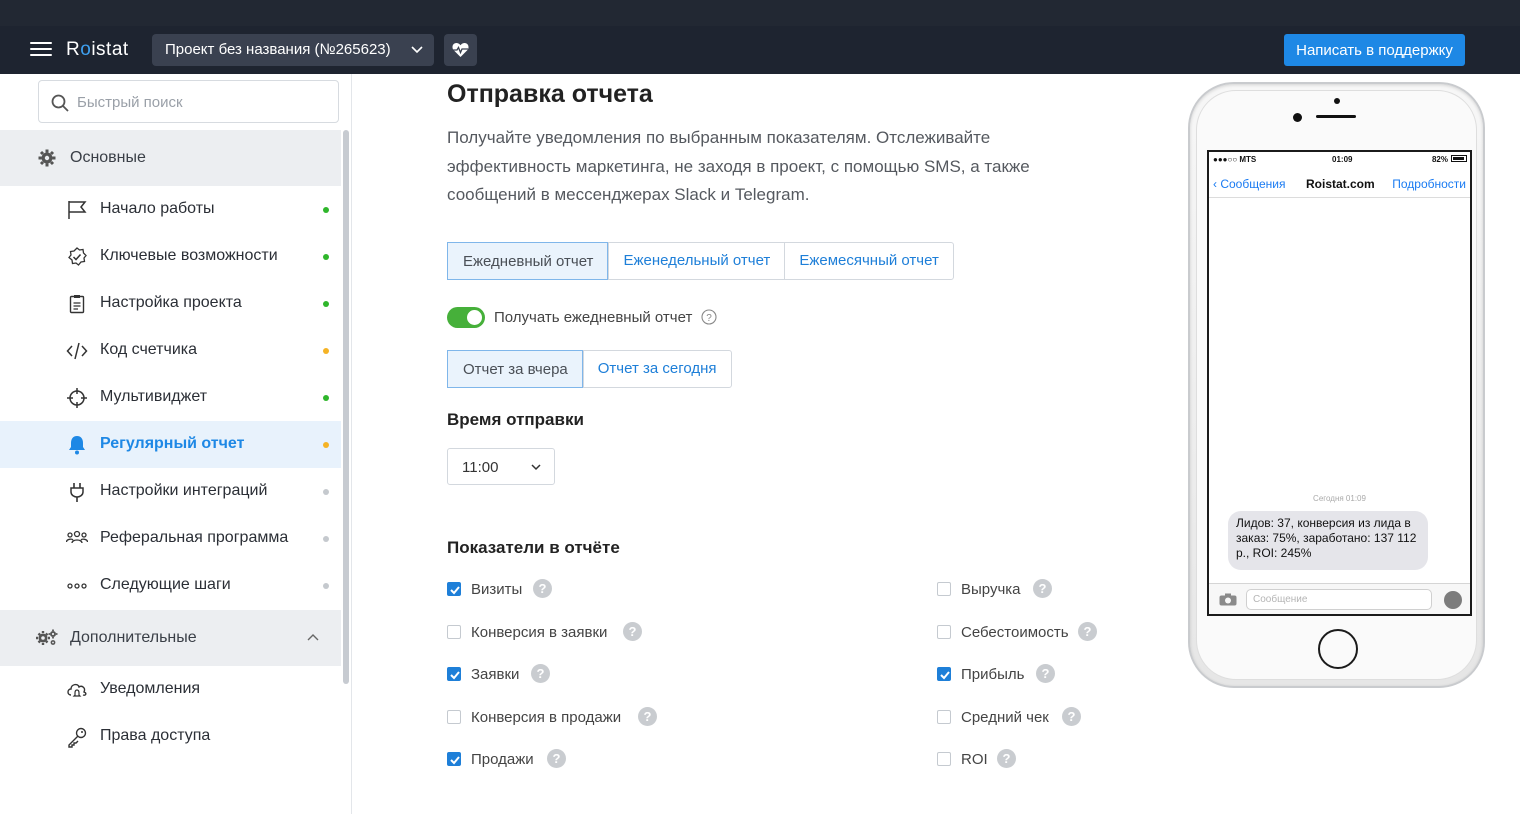 The image size is (1520, 814). I want to click on sidebar-item-project-settings: Настройка проекта, so click(170, 303).